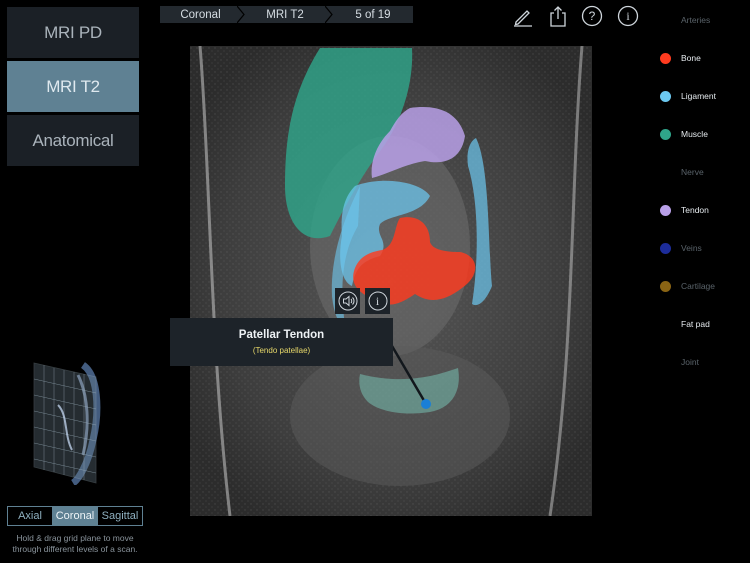 The image size is (750, 563). I want to click on popup-info-glyph: i, so click(377, 300).